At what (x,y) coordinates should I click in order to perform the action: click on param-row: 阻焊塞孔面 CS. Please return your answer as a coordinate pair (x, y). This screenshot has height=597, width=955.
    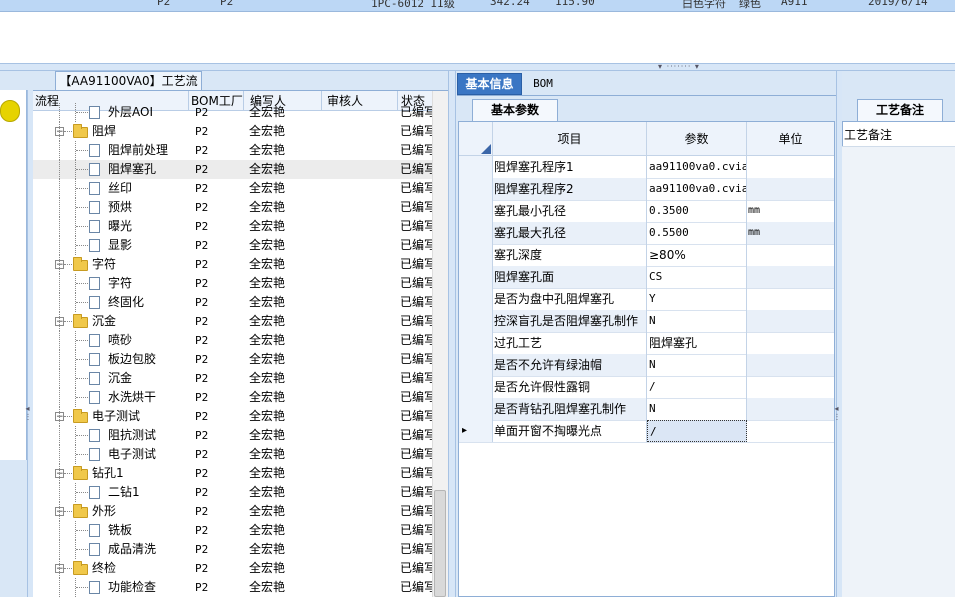
    Looking at the image, I should click on (646, 277).